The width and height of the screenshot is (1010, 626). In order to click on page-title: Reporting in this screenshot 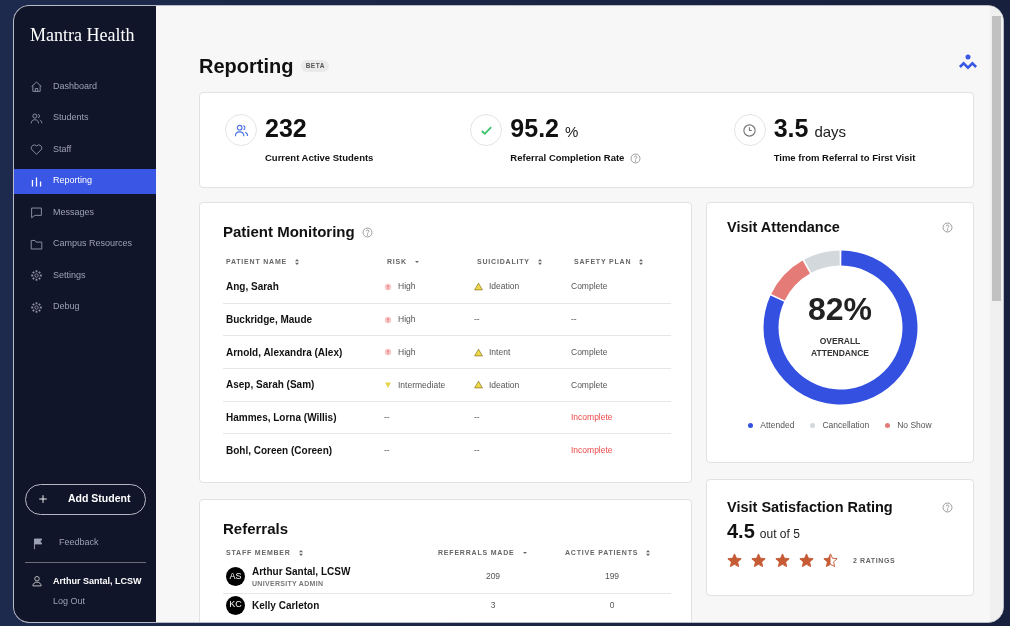, I will do `click(246, 66)`.